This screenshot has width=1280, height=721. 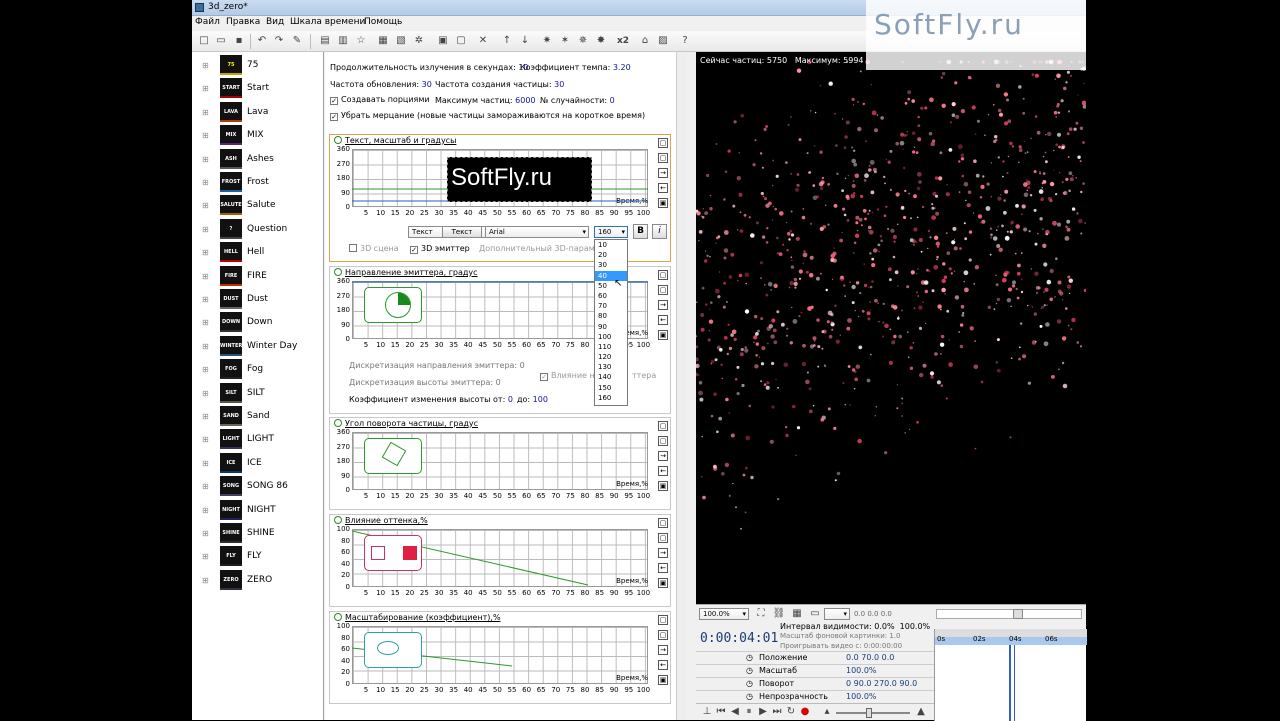 What do you see at coordinates (537, 232) in the screenshot?
I see `font-select: Arial` at bounding box center [537, 232].